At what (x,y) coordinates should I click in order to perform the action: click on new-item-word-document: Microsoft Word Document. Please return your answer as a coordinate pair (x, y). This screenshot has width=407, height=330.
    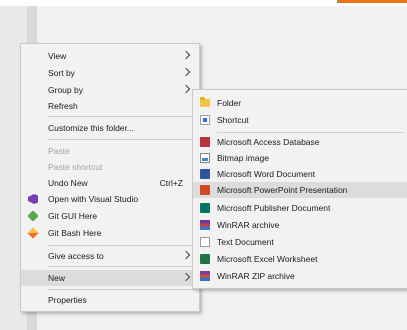
    Looking at the image, I should click on (300, 174).